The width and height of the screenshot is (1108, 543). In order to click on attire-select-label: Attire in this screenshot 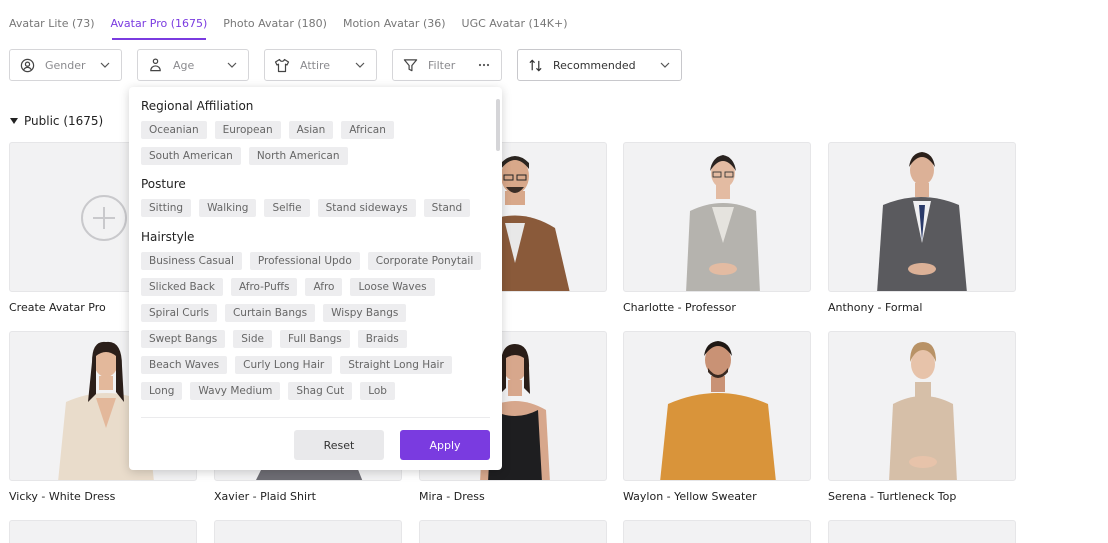, I will do `click(315, 65)`.